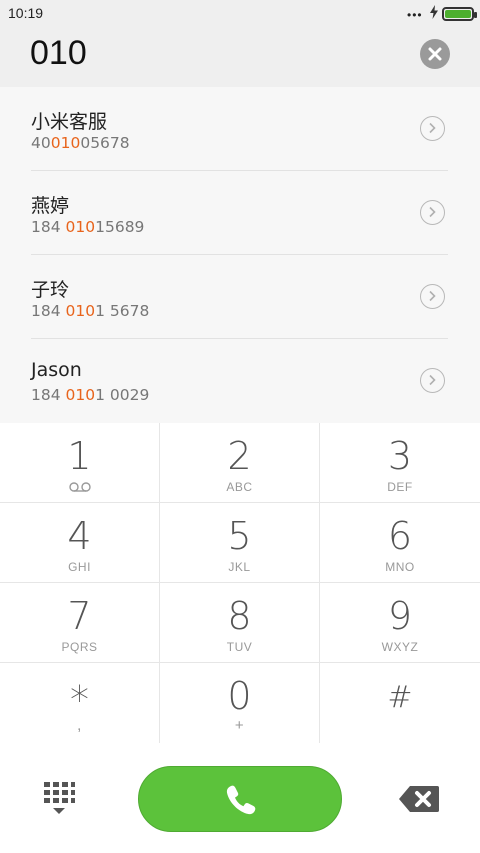 The image size is (480, 853). What do you see at coordinates (122, 395) in the screenshot?
I see `number-suffix: 1 0029` at bounding box center [122, 395].